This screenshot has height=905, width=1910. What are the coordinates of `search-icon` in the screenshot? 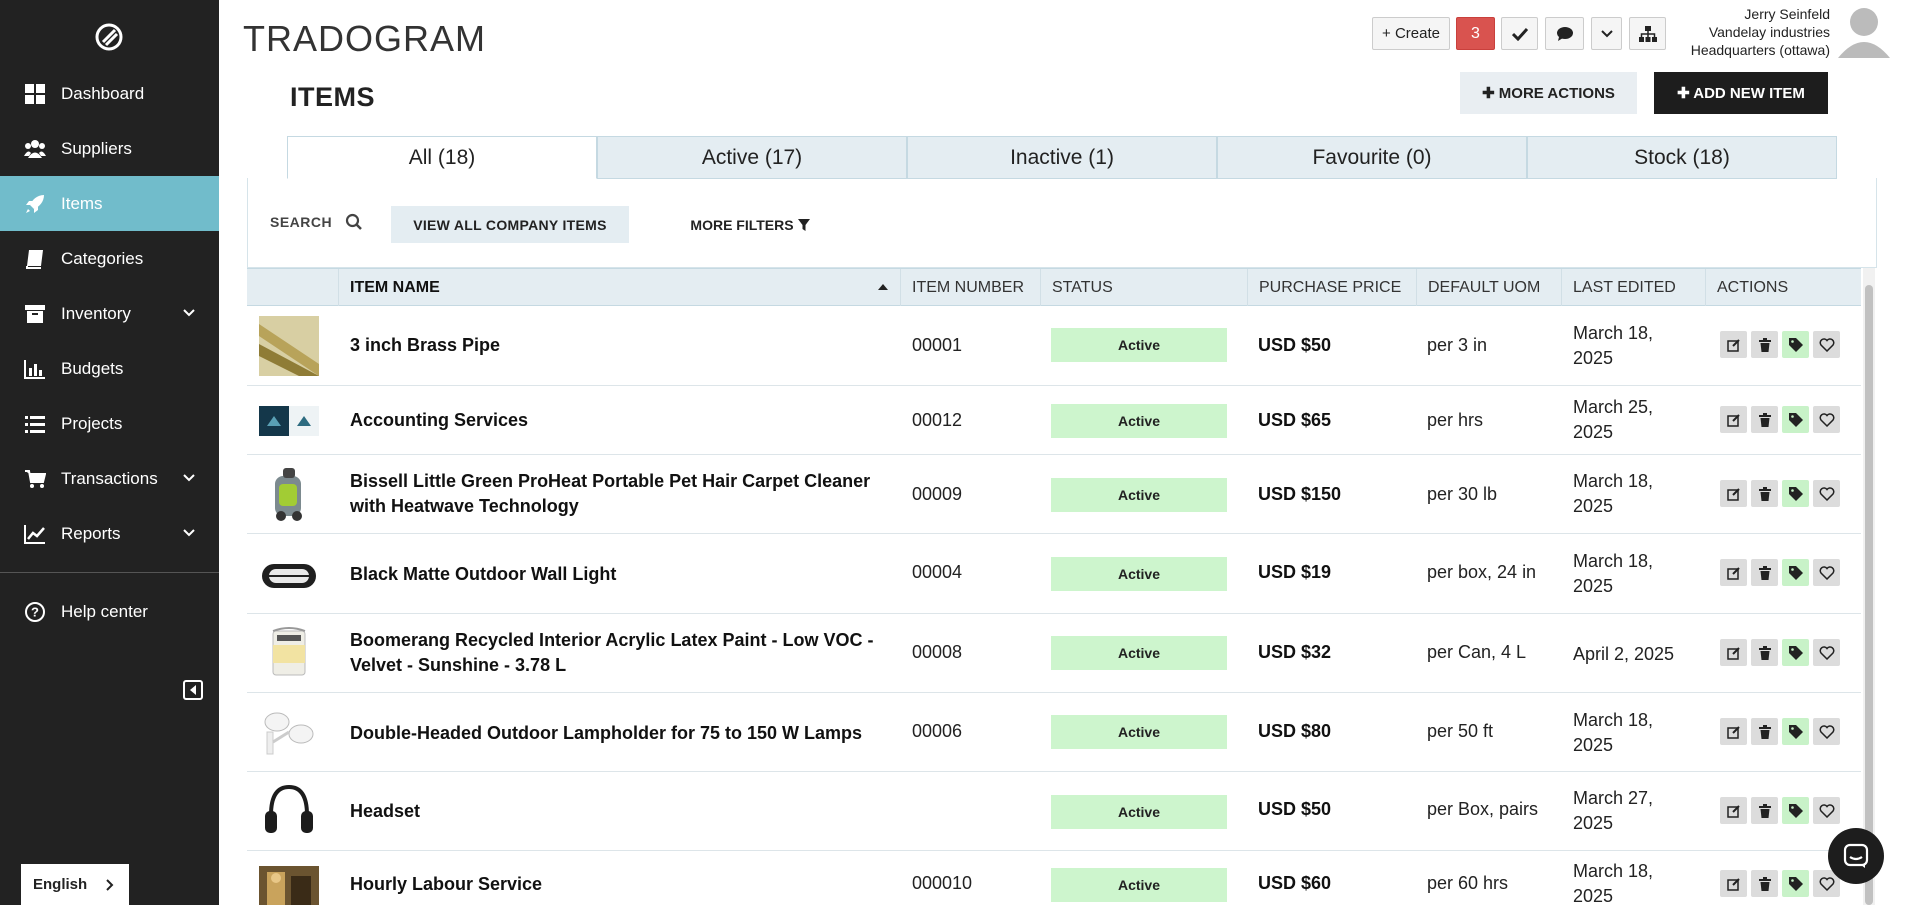 It's located at (354, 222).